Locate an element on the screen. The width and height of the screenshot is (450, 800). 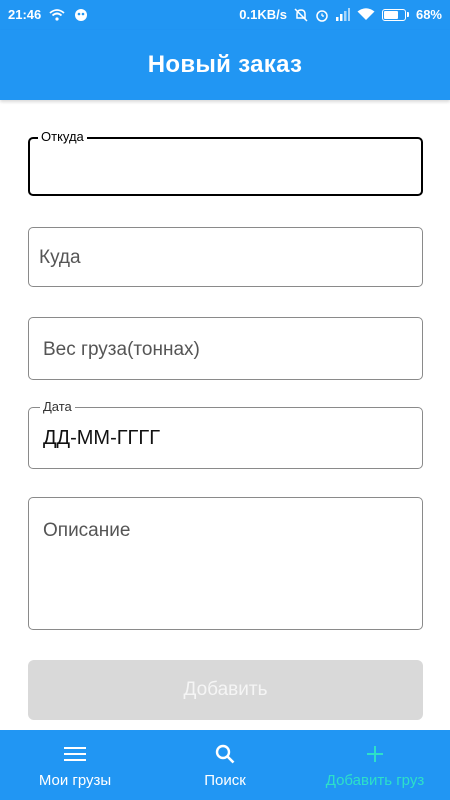
signal-icon is located at coordinates (342, 14).